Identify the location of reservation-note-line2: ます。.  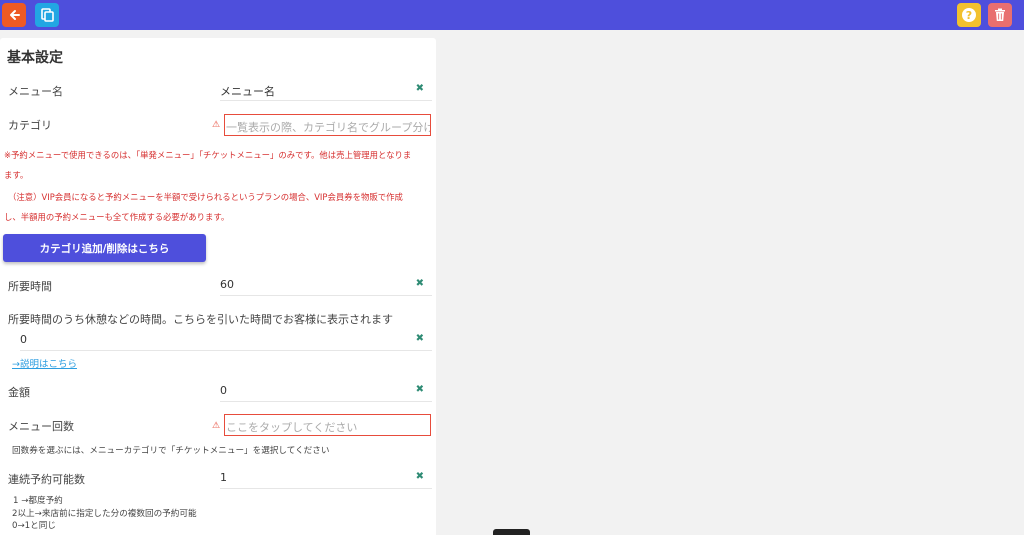
(16, 175).